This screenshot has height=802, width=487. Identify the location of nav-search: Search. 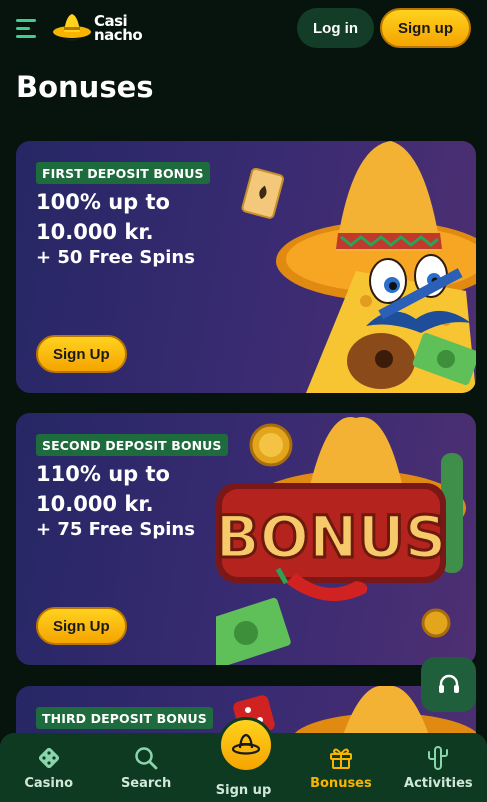
(145, 767).